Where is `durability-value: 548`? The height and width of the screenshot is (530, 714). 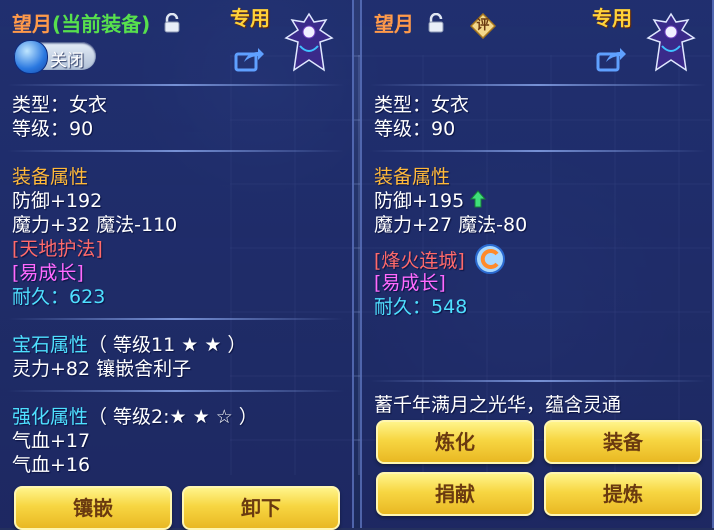
durability-value: 548 is located at coordinates (449, 307).